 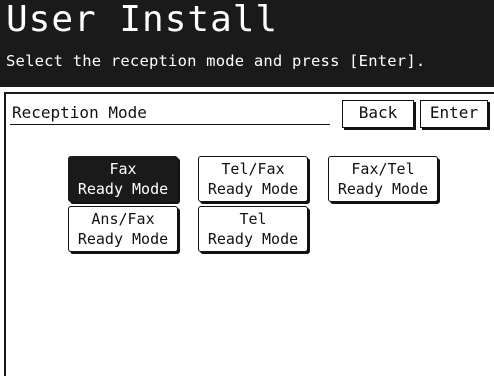 I want to click on label-underline, so click(x=170, y=124).